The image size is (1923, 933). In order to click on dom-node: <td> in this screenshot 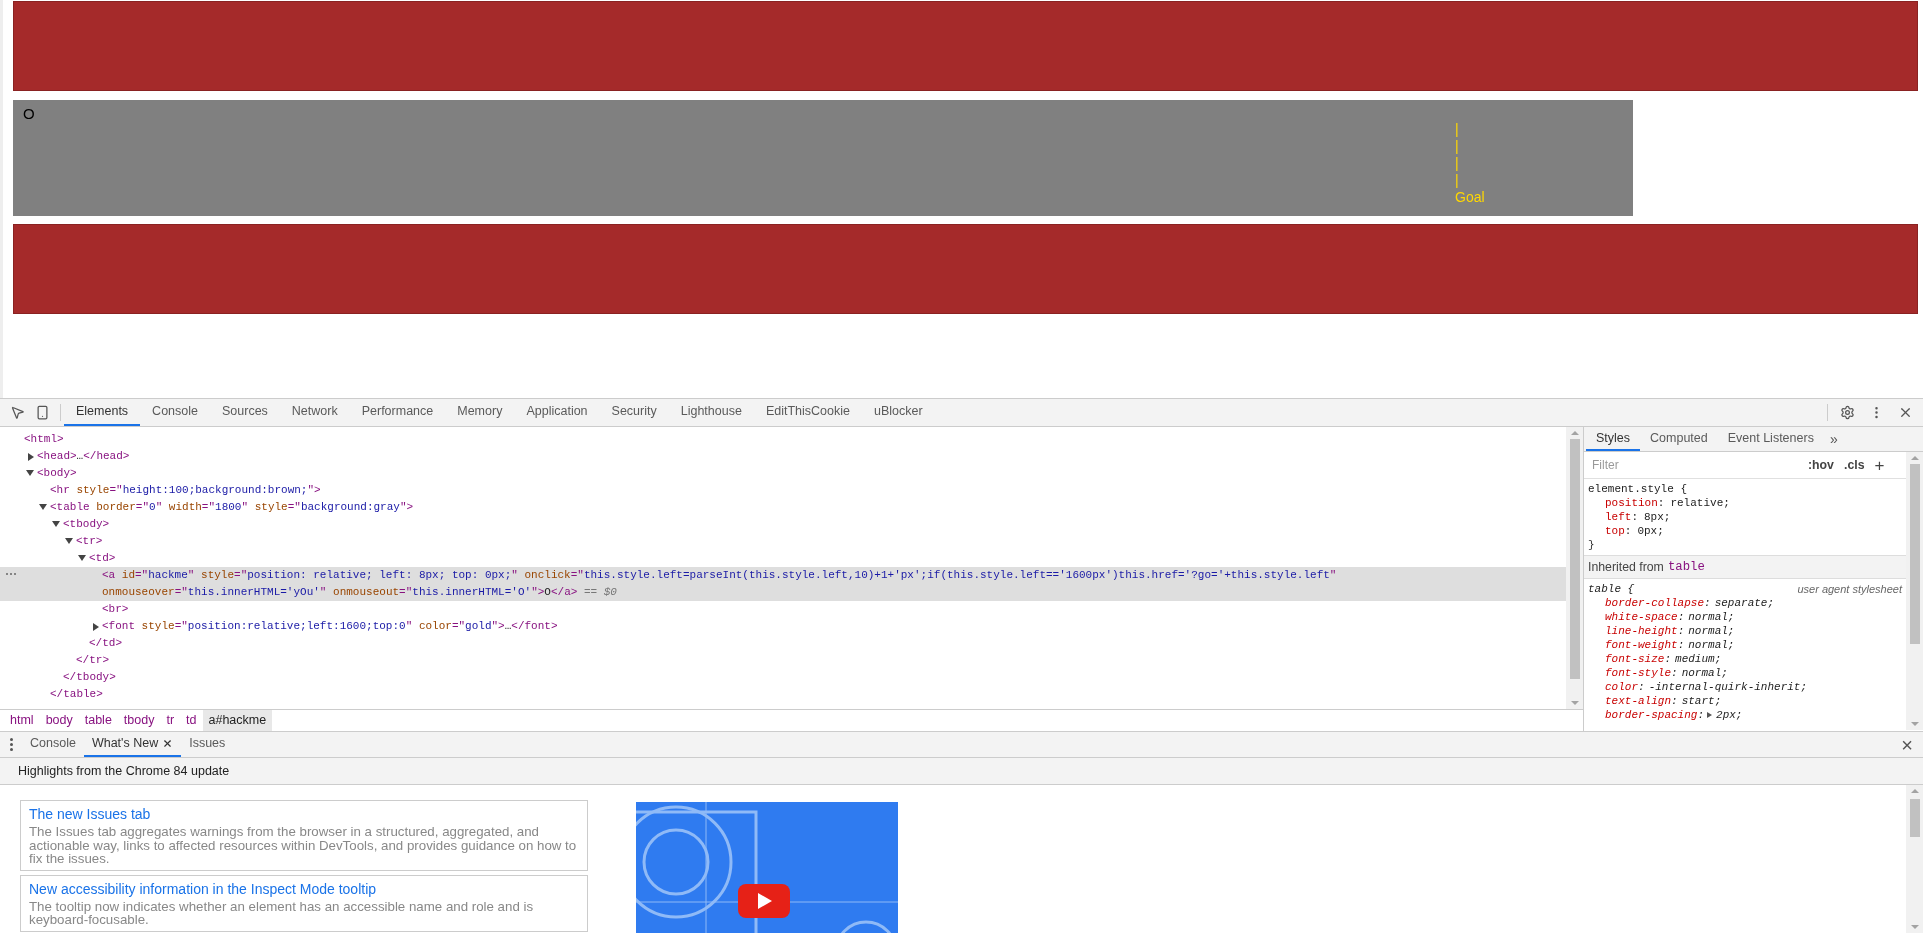, I will do `click(783, 558)`.